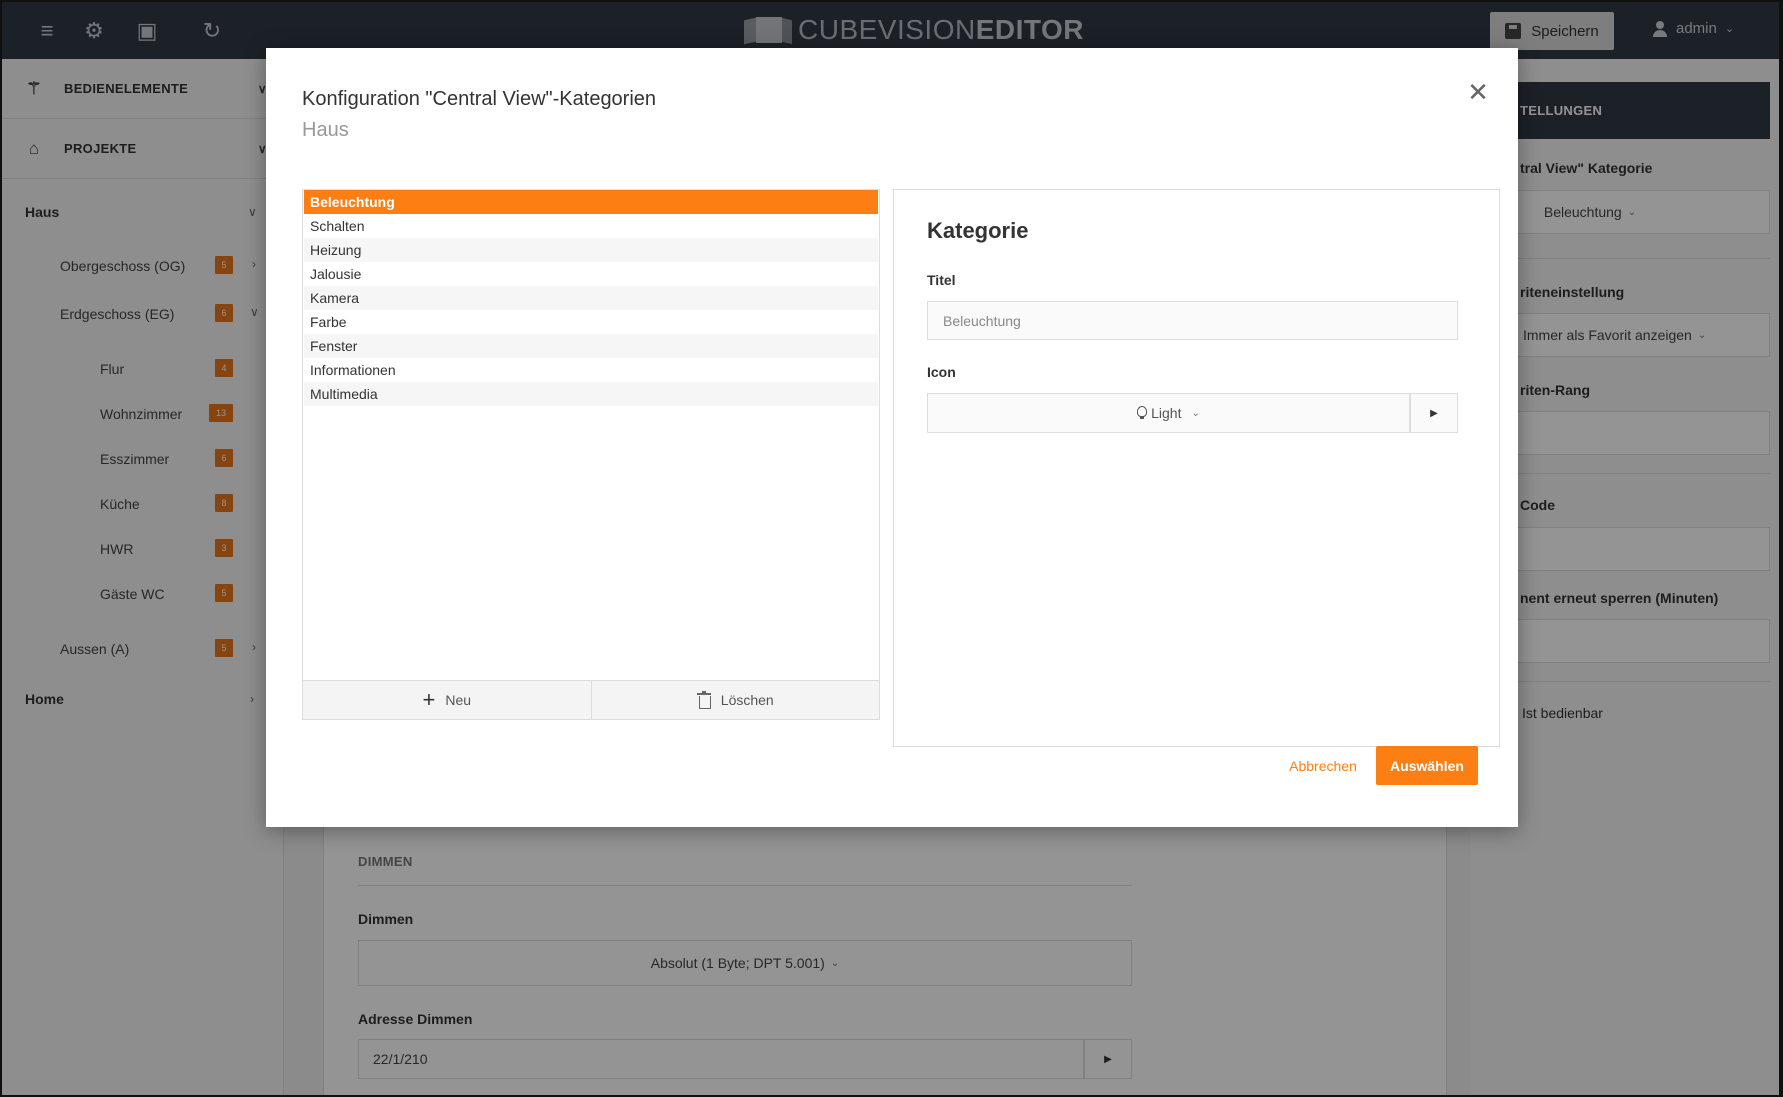  I want to click on delete-category-button: Löschen, so click(735, 700).